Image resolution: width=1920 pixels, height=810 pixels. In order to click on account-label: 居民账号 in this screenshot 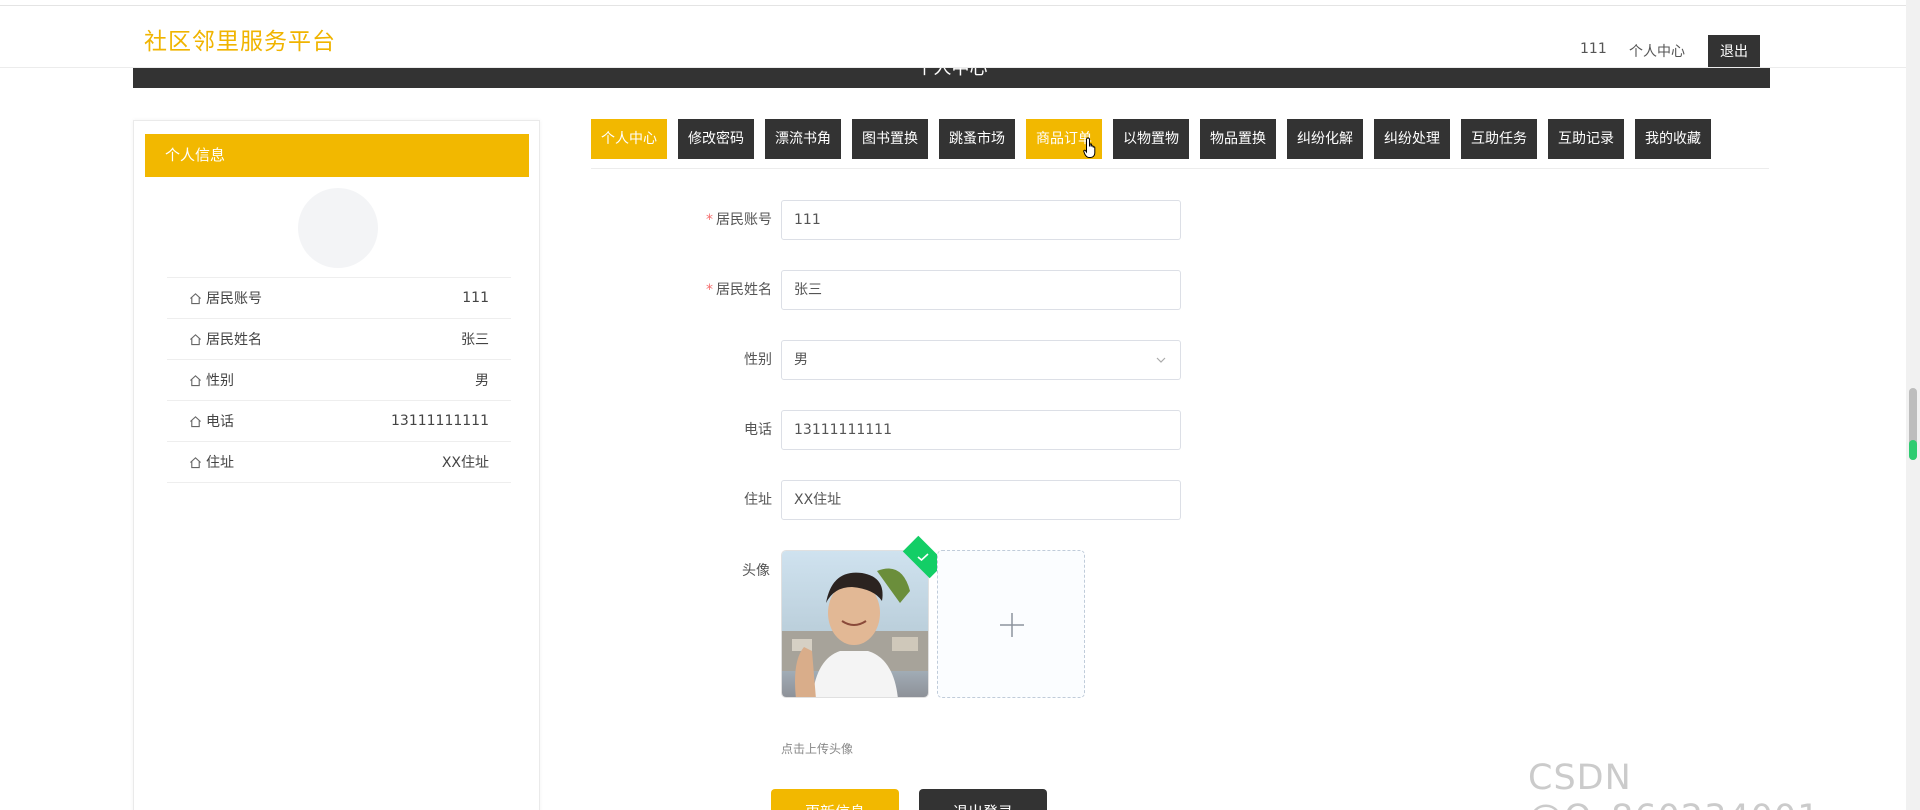, I will do `click(744, 220)`.